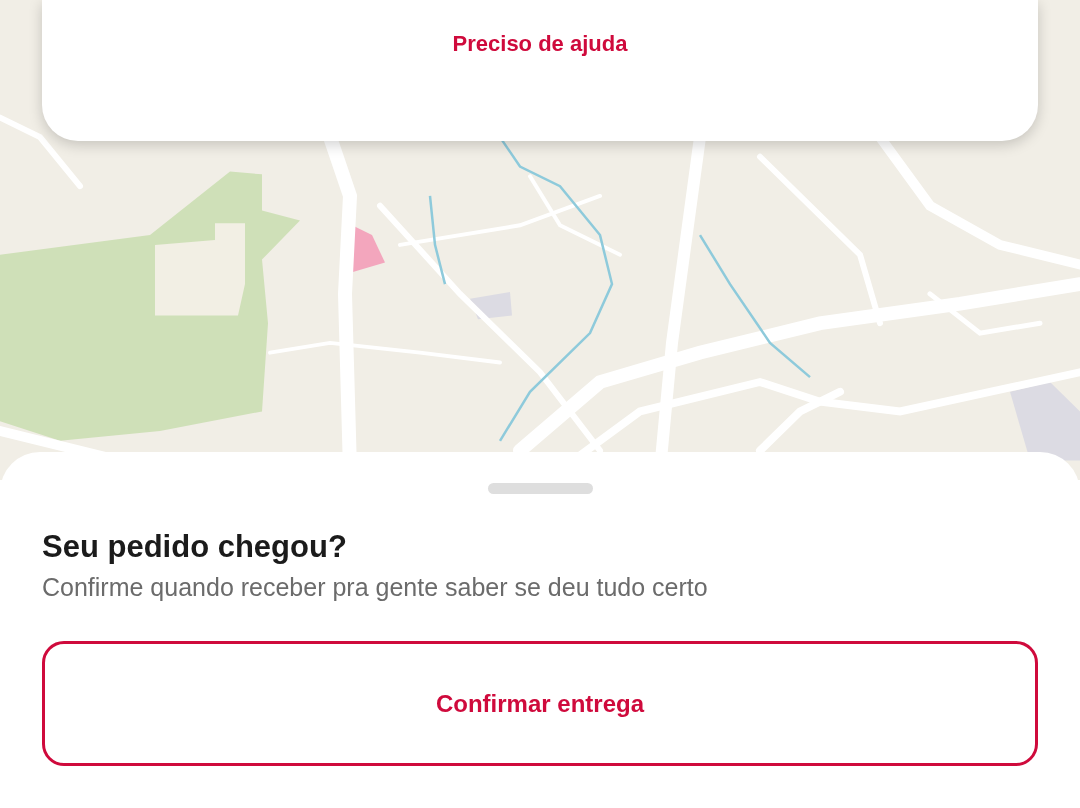 The height and width of the screenshot is (808, 1080). What do you see at coordinates (540, 44) in the screenshot?
I see `help-link: Preciso de ajuda` at bounding box center [540, 44].